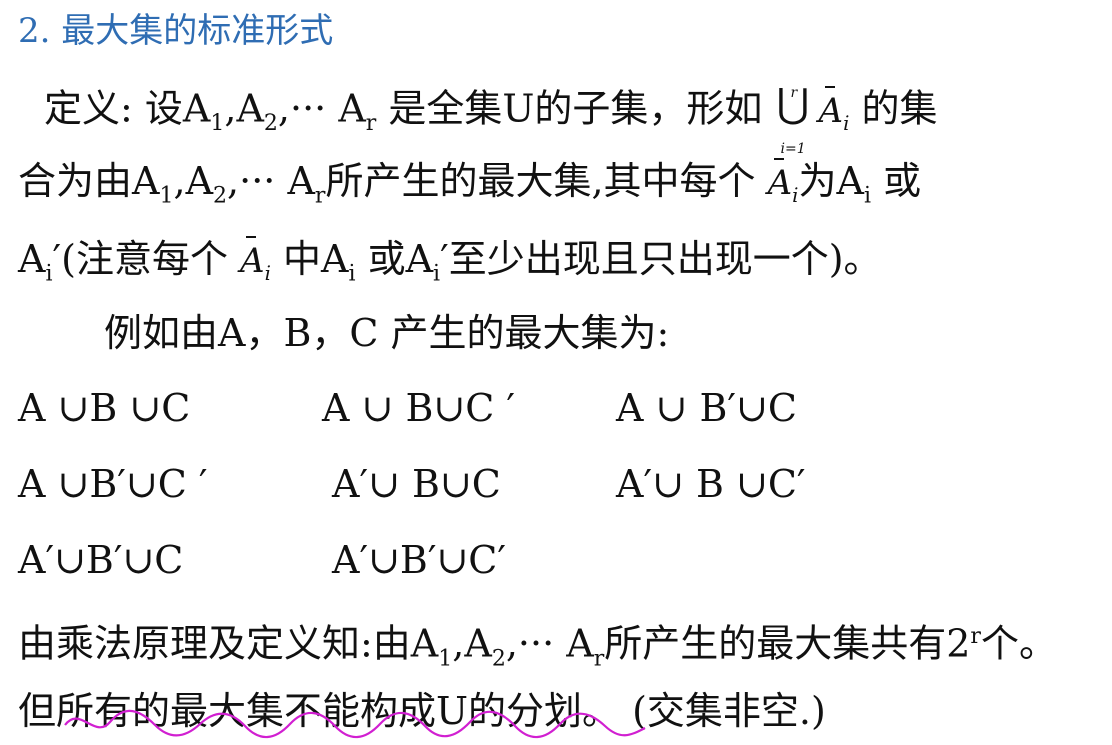  Describe the element at coordinates (394, 259) in the screenshot. I see `def-text: 或A` at that location.